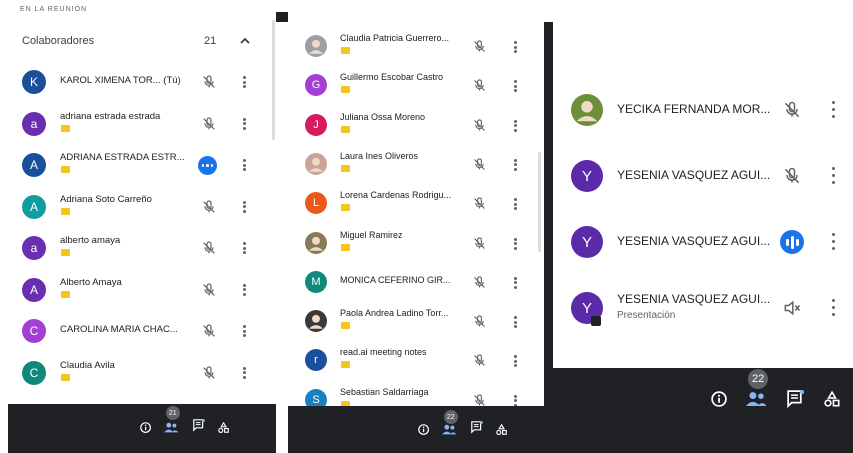 This screenshot has height=453, width=853. What do you see at coordinates (758, 379) in the screenshot?
I see `participant-count-badge: 22` at bounding box center [758, 379].